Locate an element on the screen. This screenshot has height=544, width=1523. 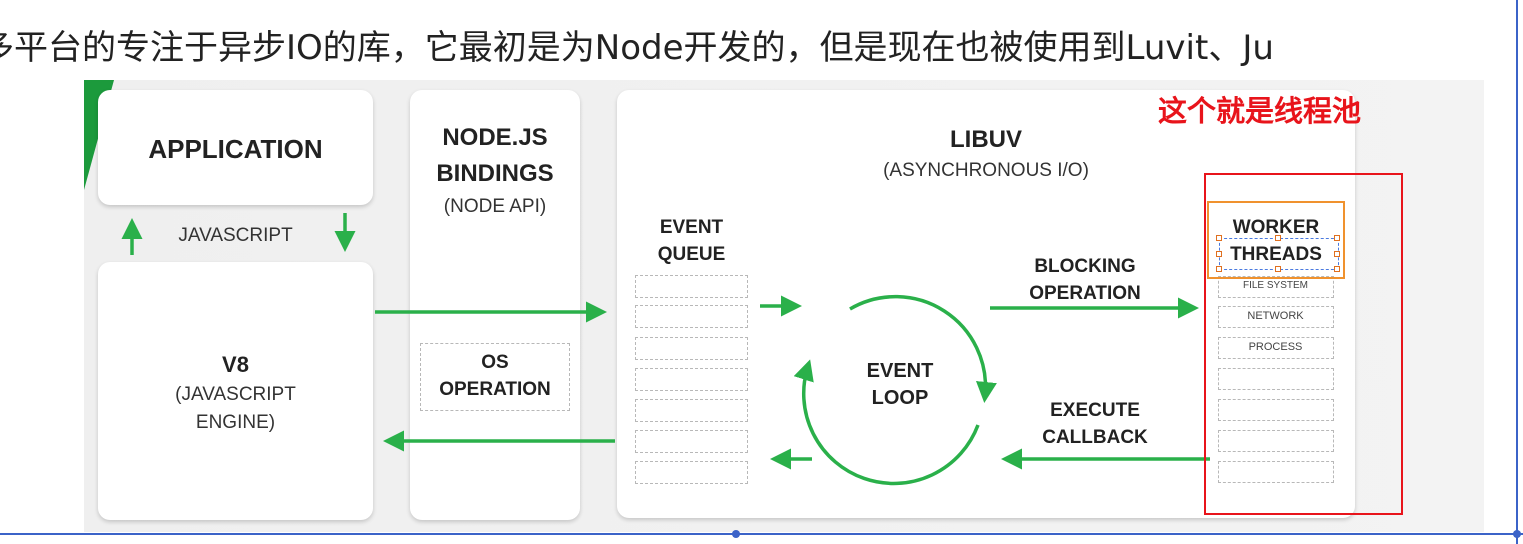
bottom-selection-line is located at coordinates (761, 534).